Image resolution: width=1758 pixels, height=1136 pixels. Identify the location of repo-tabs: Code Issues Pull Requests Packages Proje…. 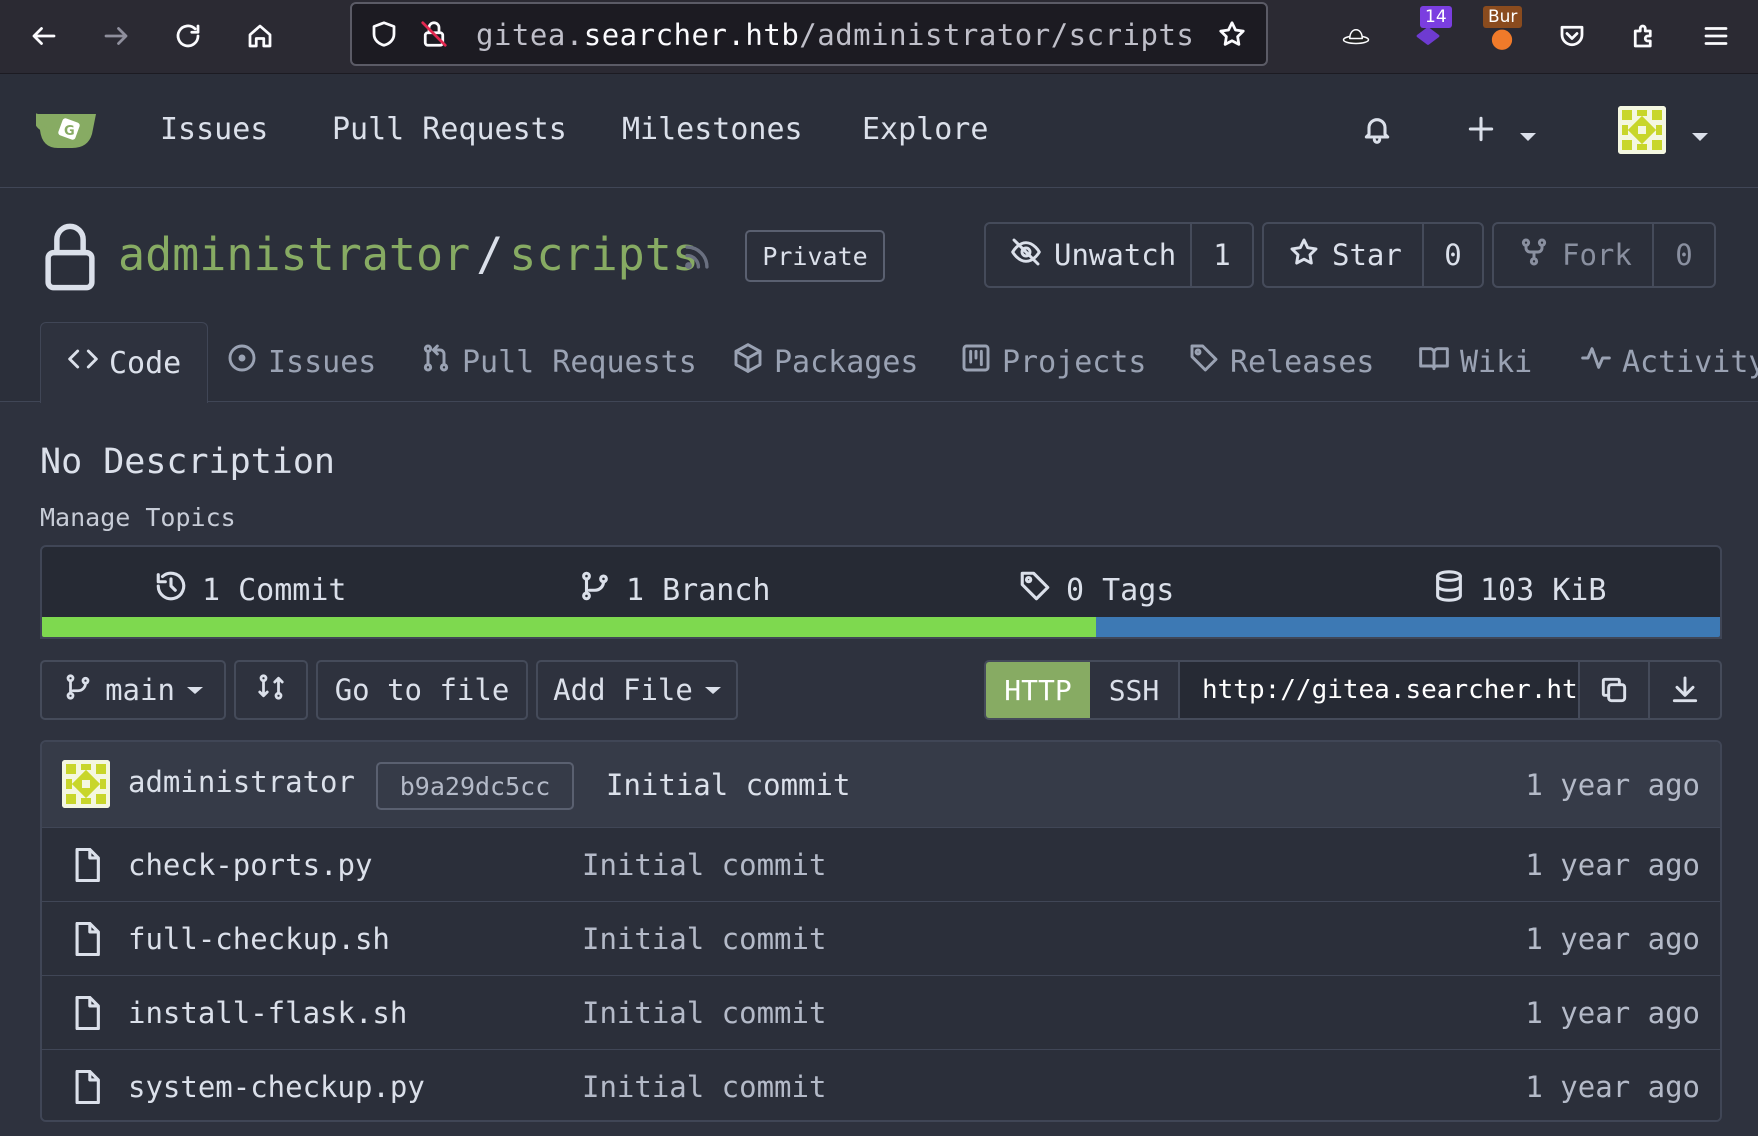
(879, 362).